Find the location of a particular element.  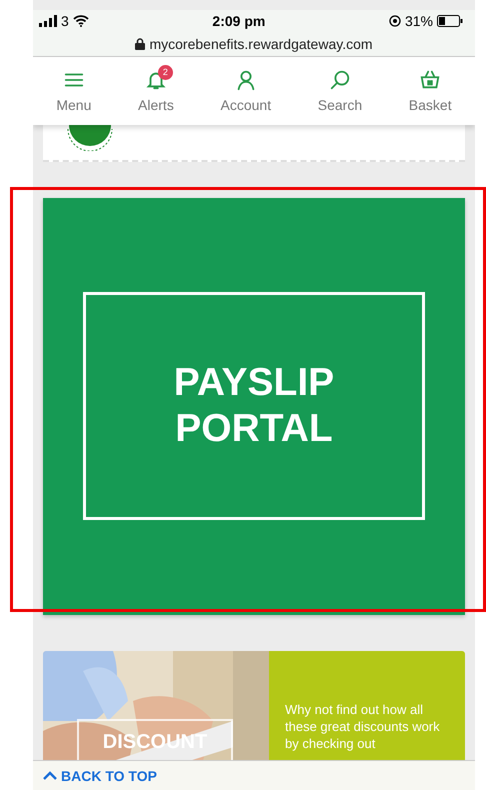

banner-title: PAYSLIP PORTAL is located at coordinates (254, 406).